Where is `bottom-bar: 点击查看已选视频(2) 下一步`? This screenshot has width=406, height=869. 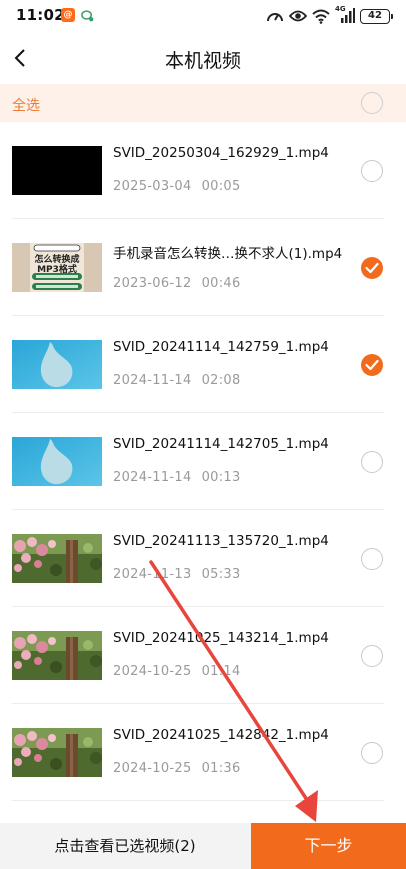
bottom-bar: 点击查看已选视频(2) 下一步 is located at coordinates (203, 846).